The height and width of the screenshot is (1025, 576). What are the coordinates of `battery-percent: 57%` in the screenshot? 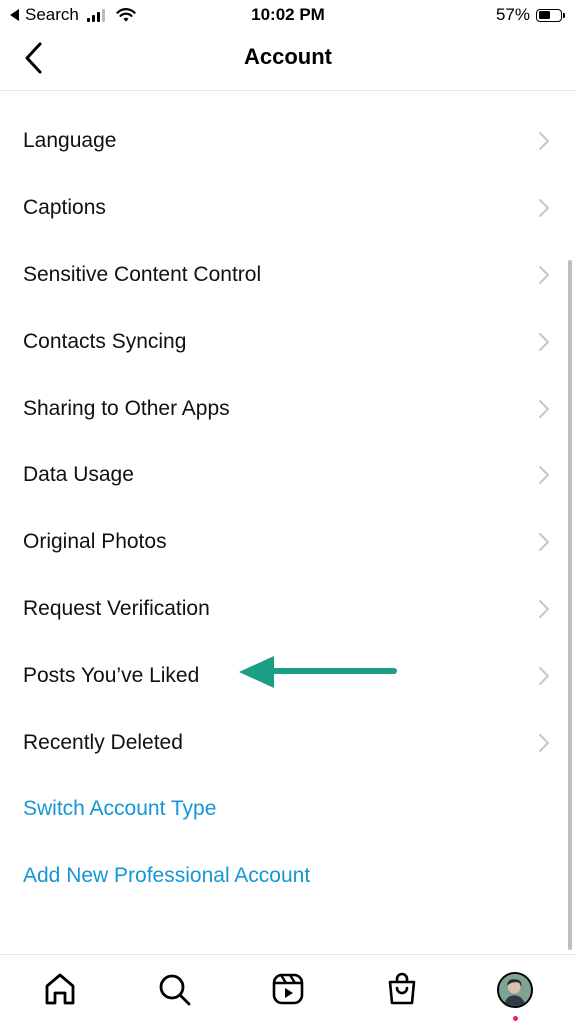 It's located at (512, 14).